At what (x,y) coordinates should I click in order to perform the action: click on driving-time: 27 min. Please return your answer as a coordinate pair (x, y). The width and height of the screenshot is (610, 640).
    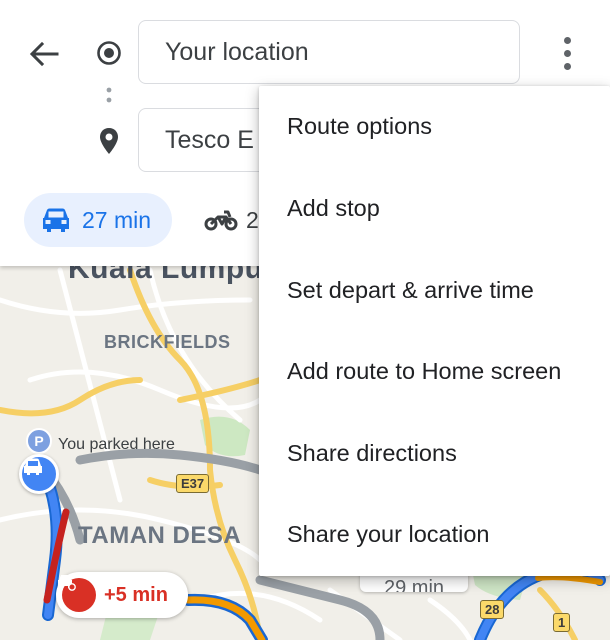
    Looking at the image, I should click on (117, 219).